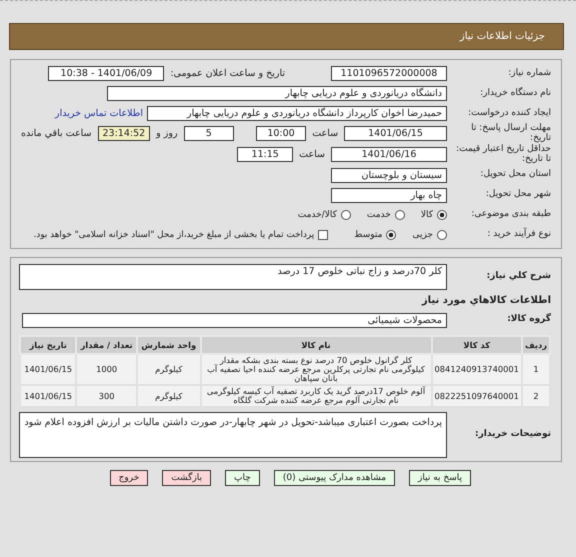 The width and height of the screenshot is (576, 557). What do you see at coordinates (56, 134) in the screenshot?
I see `field-label: ساعت باقي مانده` at bounding box center [56, 134].